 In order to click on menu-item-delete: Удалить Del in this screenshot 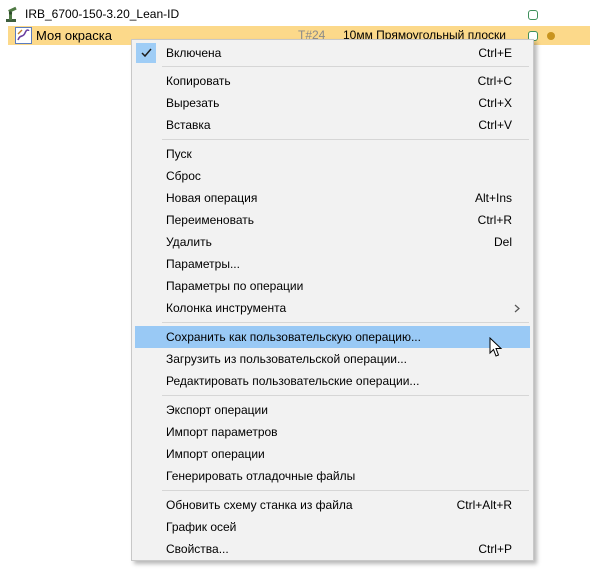, I will do `click(332, 242)`.